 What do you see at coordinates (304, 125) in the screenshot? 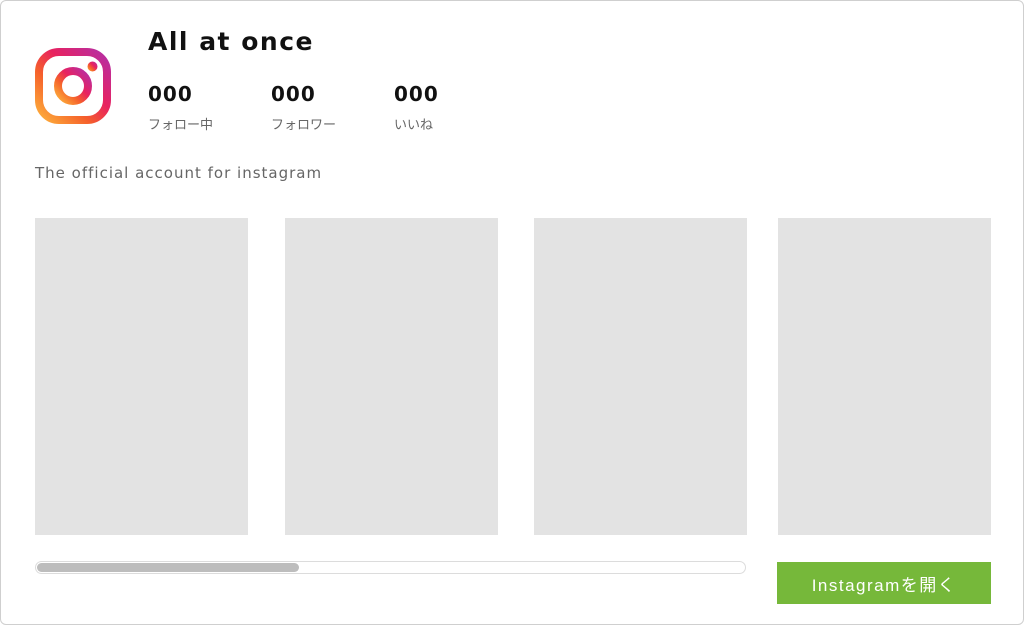
I see `followers-label: フォロワー` at bounding box center [304, 125].